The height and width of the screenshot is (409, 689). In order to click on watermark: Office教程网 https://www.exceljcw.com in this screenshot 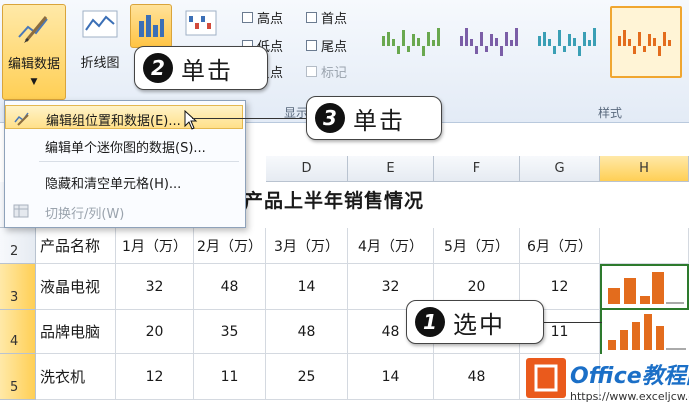, I will do `click(605, 380)`.